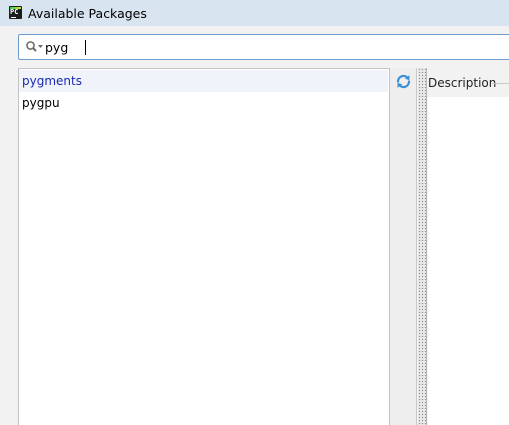 This screenshot has height=425, width=509. Describe the element at coordinates (15, 12) in the screenshot. I see `pycharm-icon: PC` at that location.